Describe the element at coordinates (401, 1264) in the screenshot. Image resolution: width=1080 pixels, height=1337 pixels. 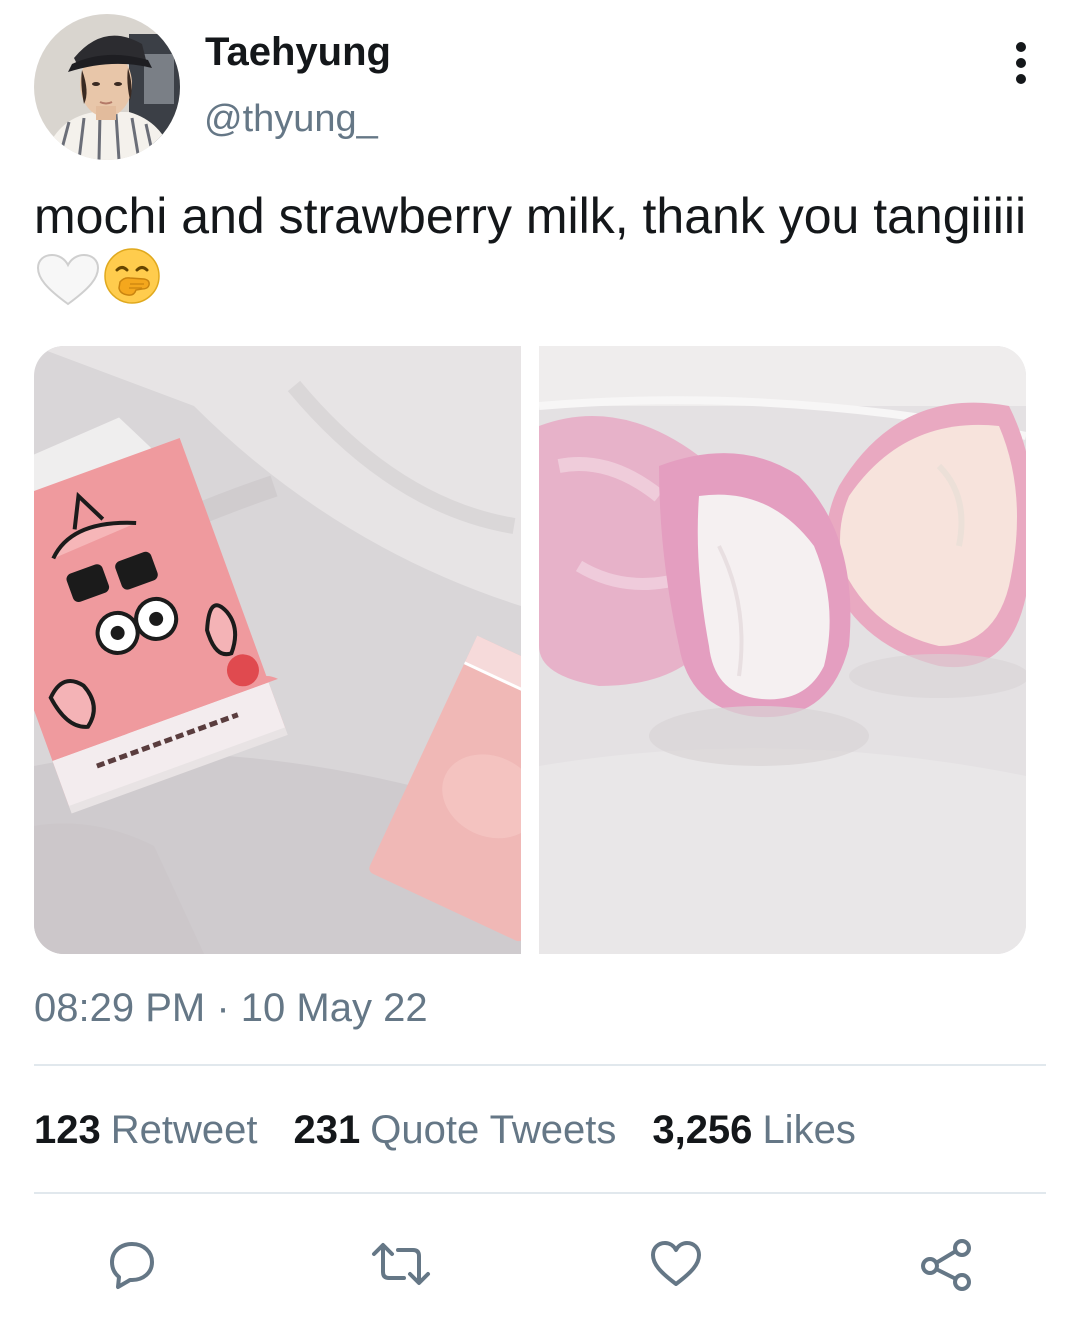
I see `retweet-icon` at that location.